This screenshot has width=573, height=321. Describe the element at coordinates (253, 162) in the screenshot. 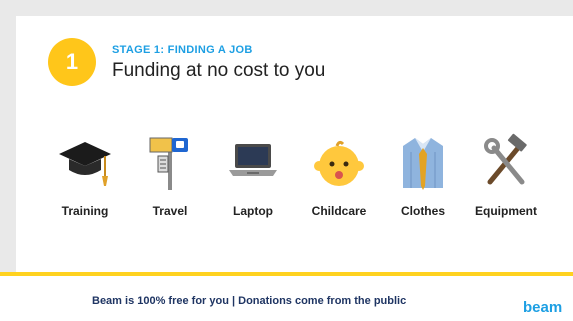

I see `laptop-icon` at that location.